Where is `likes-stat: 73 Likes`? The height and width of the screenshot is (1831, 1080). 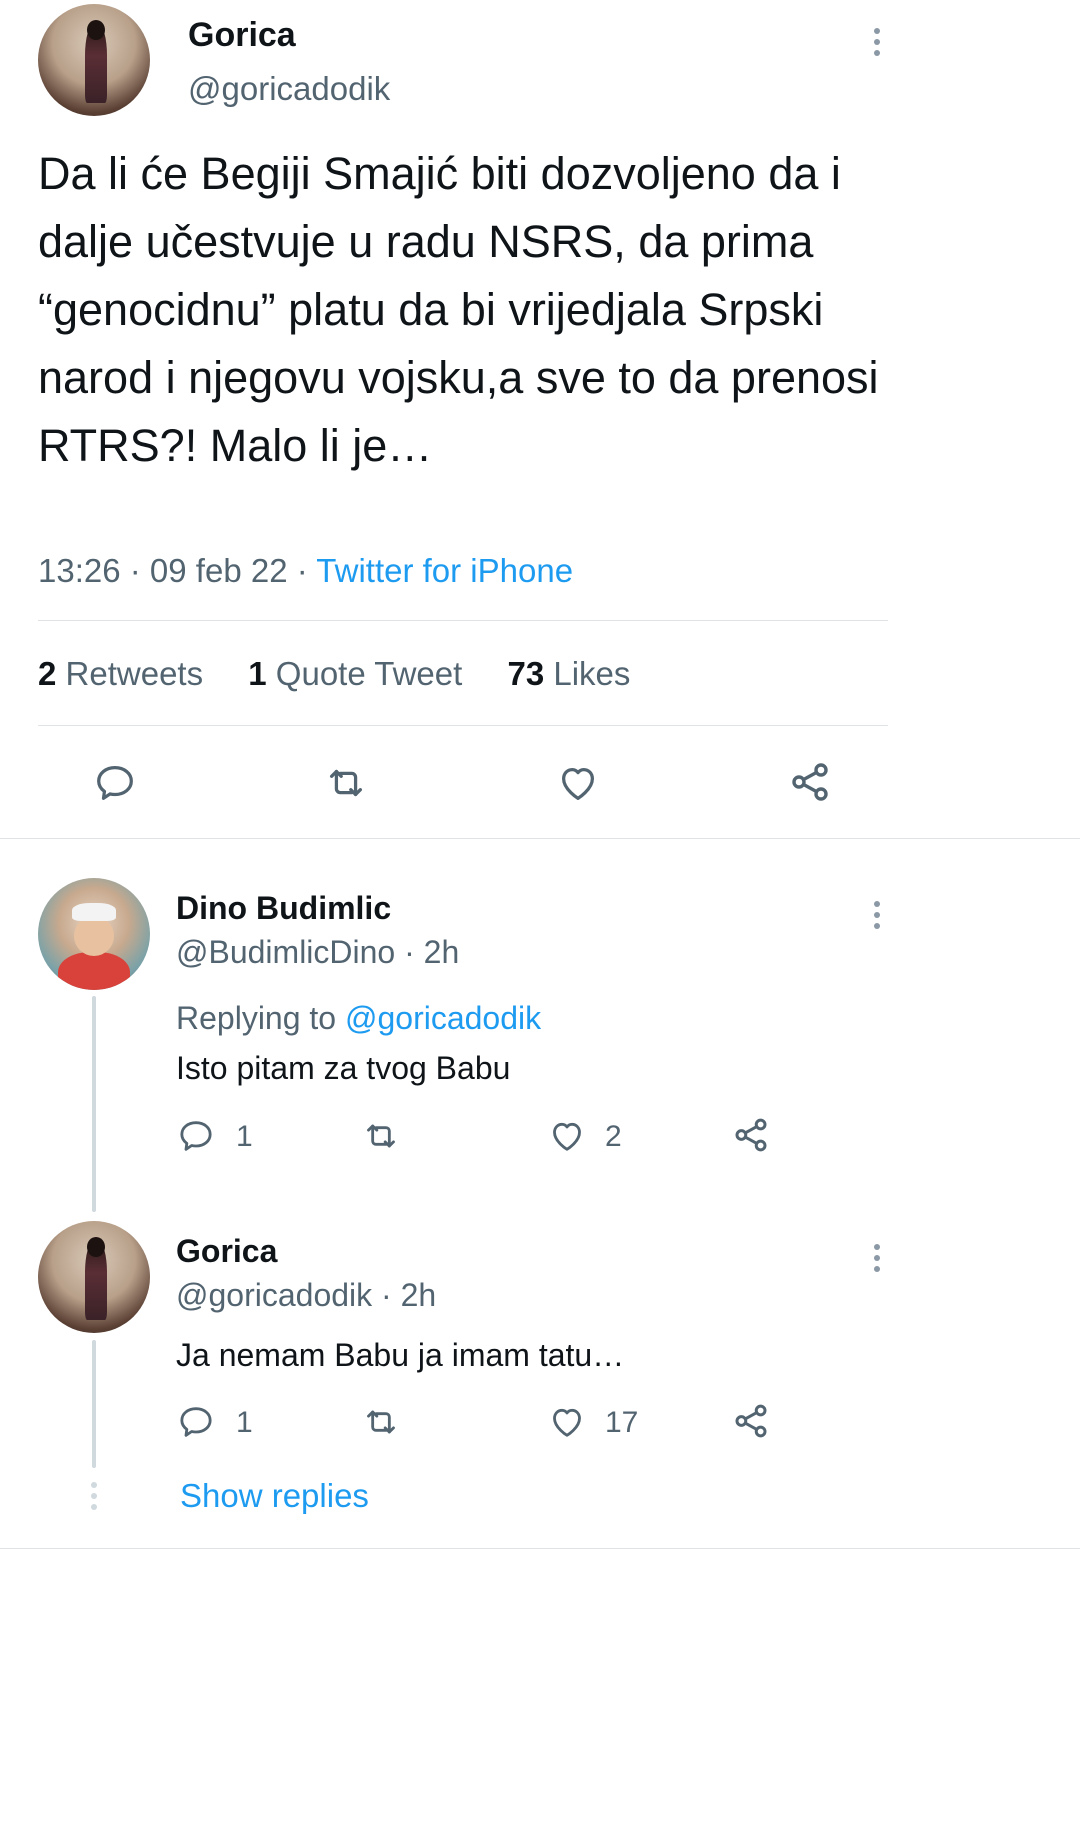 likes-stat: 73 Likes is located at coordinates (568, 673).